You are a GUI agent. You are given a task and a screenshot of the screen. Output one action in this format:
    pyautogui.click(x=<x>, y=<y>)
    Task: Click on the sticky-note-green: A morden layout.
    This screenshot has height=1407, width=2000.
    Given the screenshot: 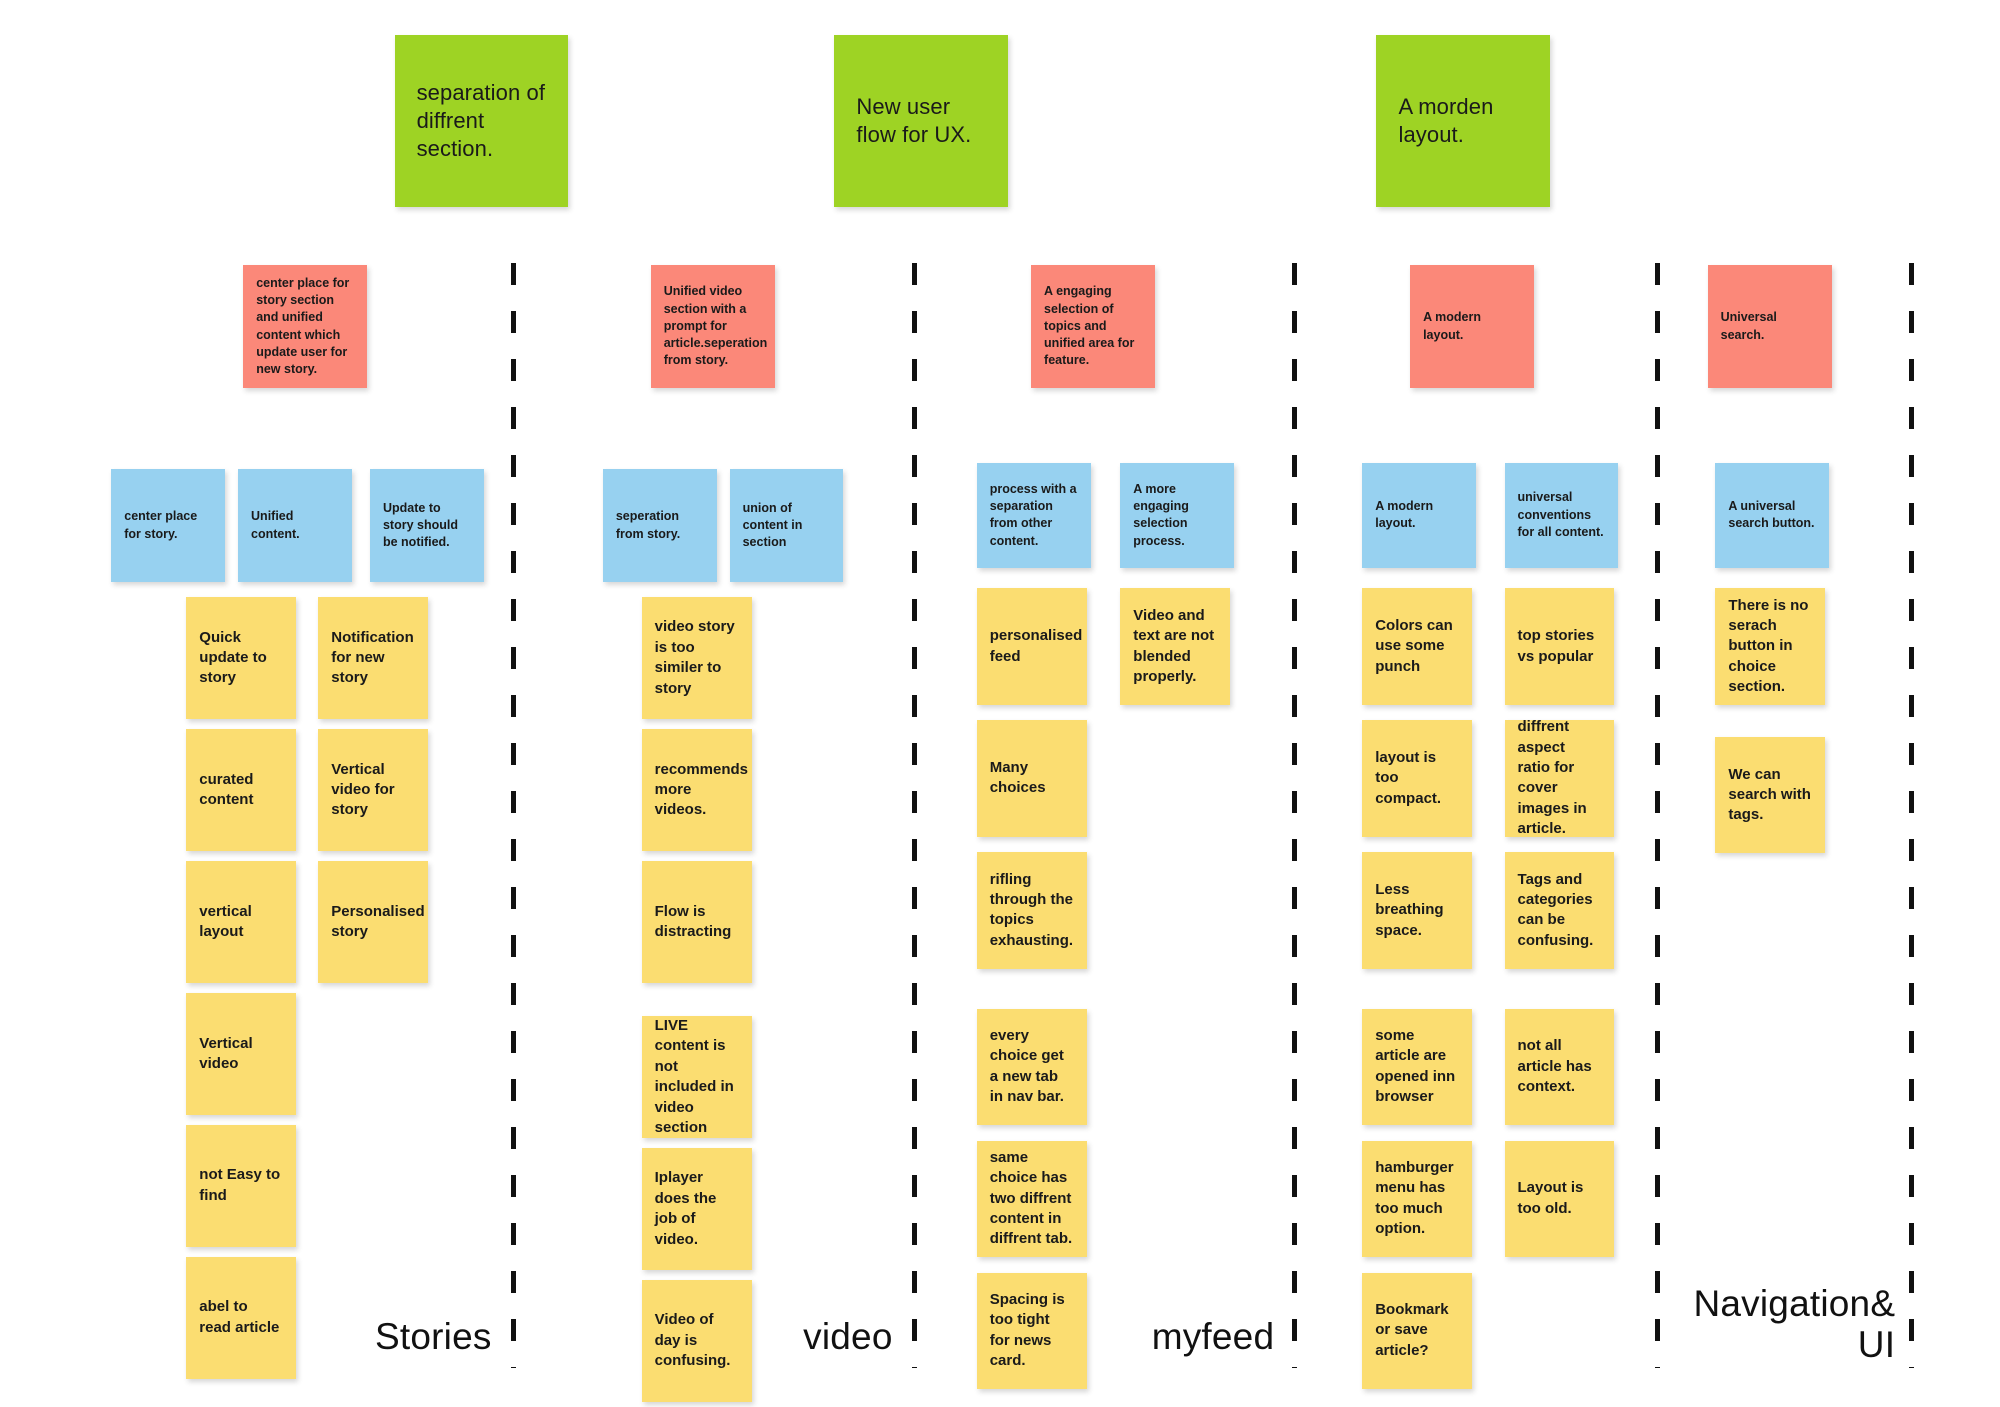 What is the action you would take?
    pyautogui.click(x=1463, y=120)
    